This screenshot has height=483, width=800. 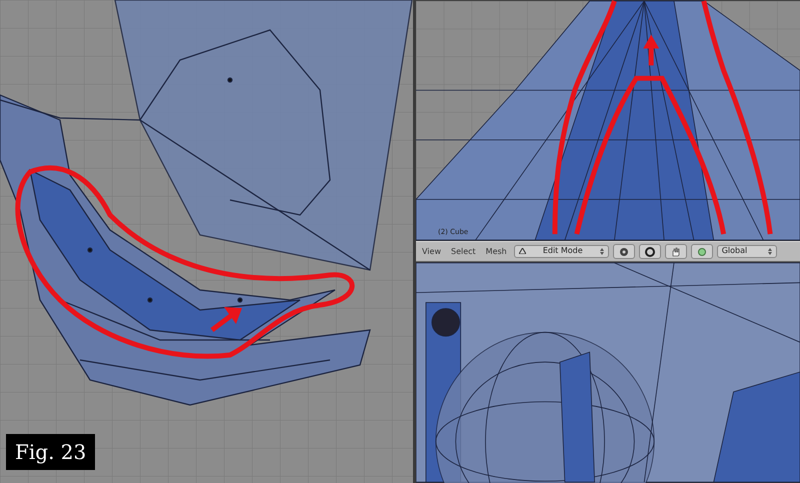 What do you see at coordinates (463, 252) in the screenshot?
I see `menu-item: Select` at bounding box center [463, 252].